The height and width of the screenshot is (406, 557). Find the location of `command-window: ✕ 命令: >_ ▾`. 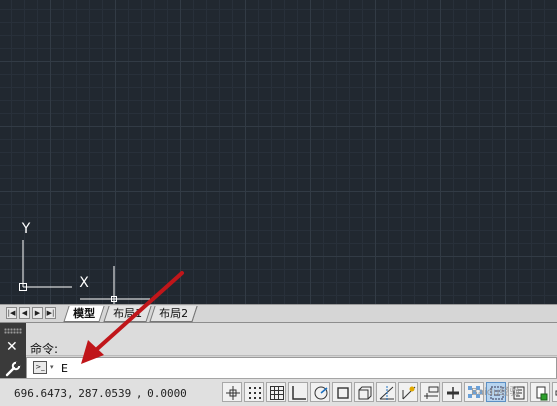

command-window: ✕ 命令: >_ ▾ is located at coordinates (278, 350).